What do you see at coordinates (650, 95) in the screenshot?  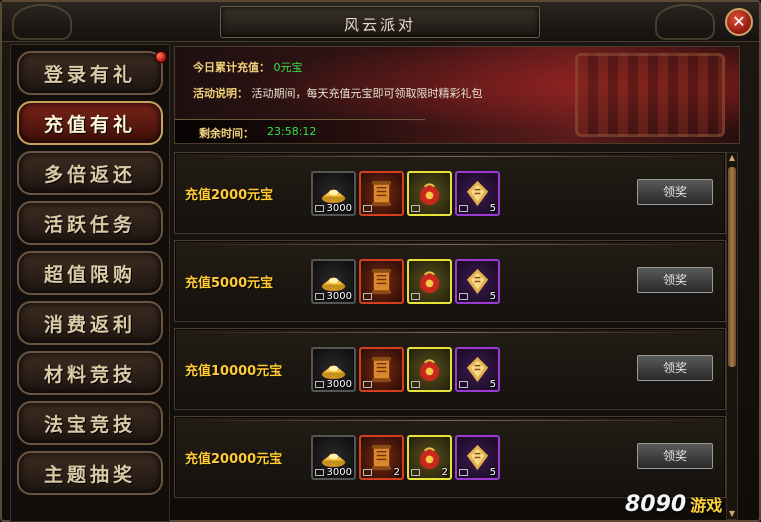 I see `banner-artwork` at bounding box center [650, 95].